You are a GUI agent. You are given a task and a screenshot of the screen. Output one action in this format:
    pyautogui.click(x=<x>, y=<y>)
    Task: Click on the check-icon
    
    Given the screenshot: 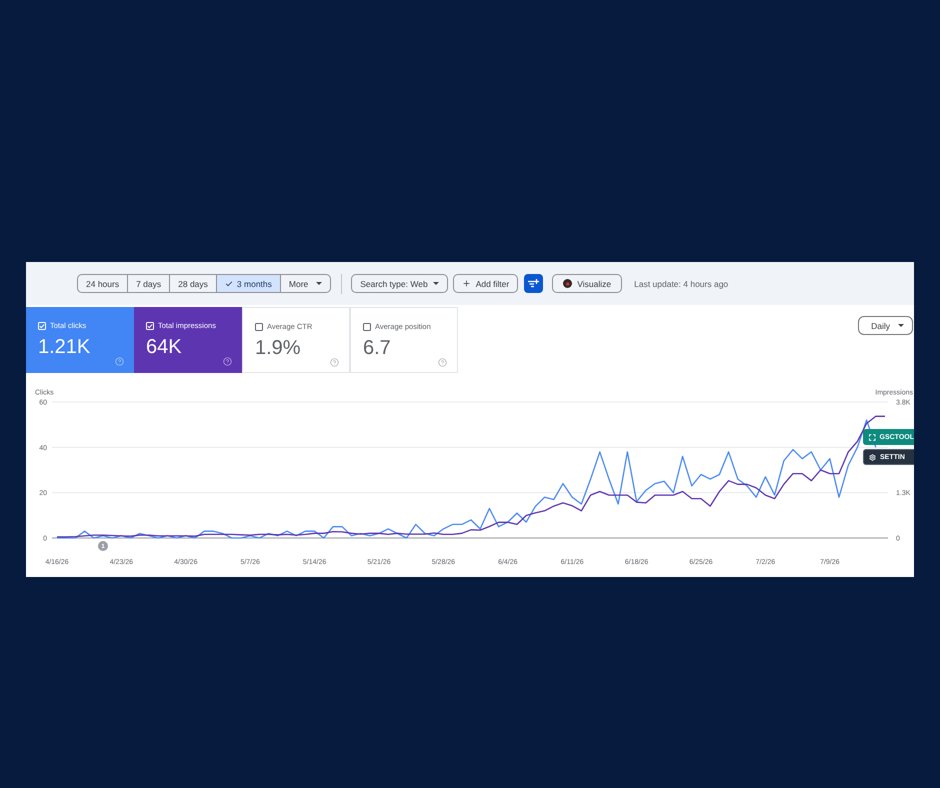 What is the action you would take?
    pyautogui.click(x=228, y=284)
    